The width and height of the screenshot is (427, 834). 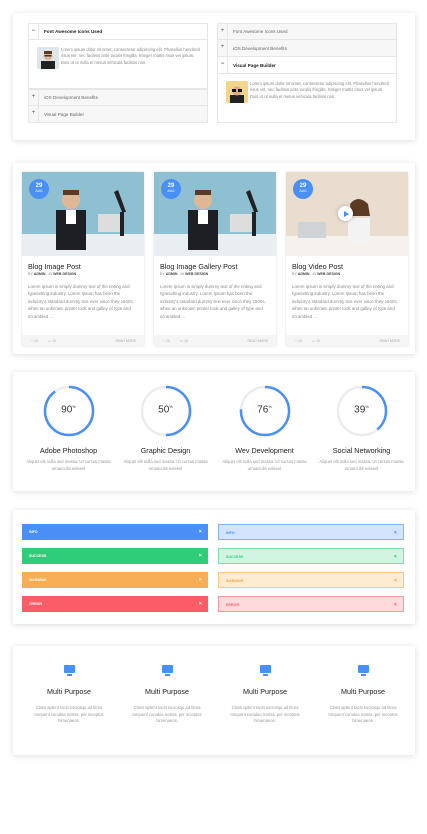 I want to click on accordion-header: + Font Awesome Icons Used, so click(x=307, y=31).